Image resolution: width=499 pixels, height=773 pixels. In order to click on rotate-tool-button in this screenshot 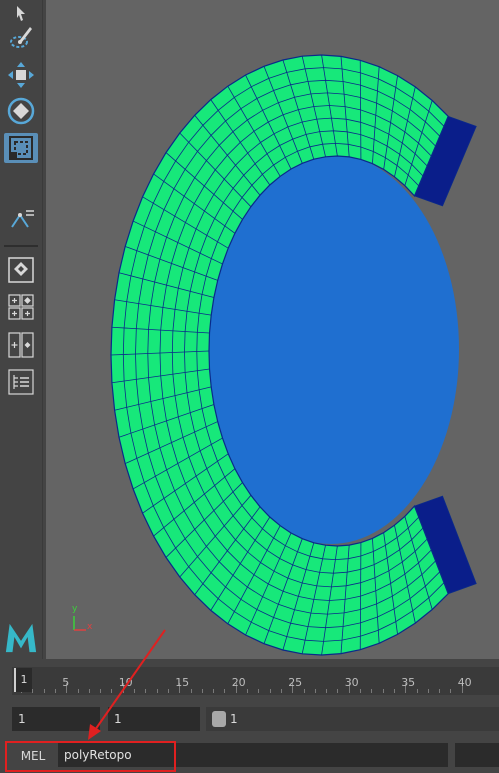, I will do `click(21, 111)`.